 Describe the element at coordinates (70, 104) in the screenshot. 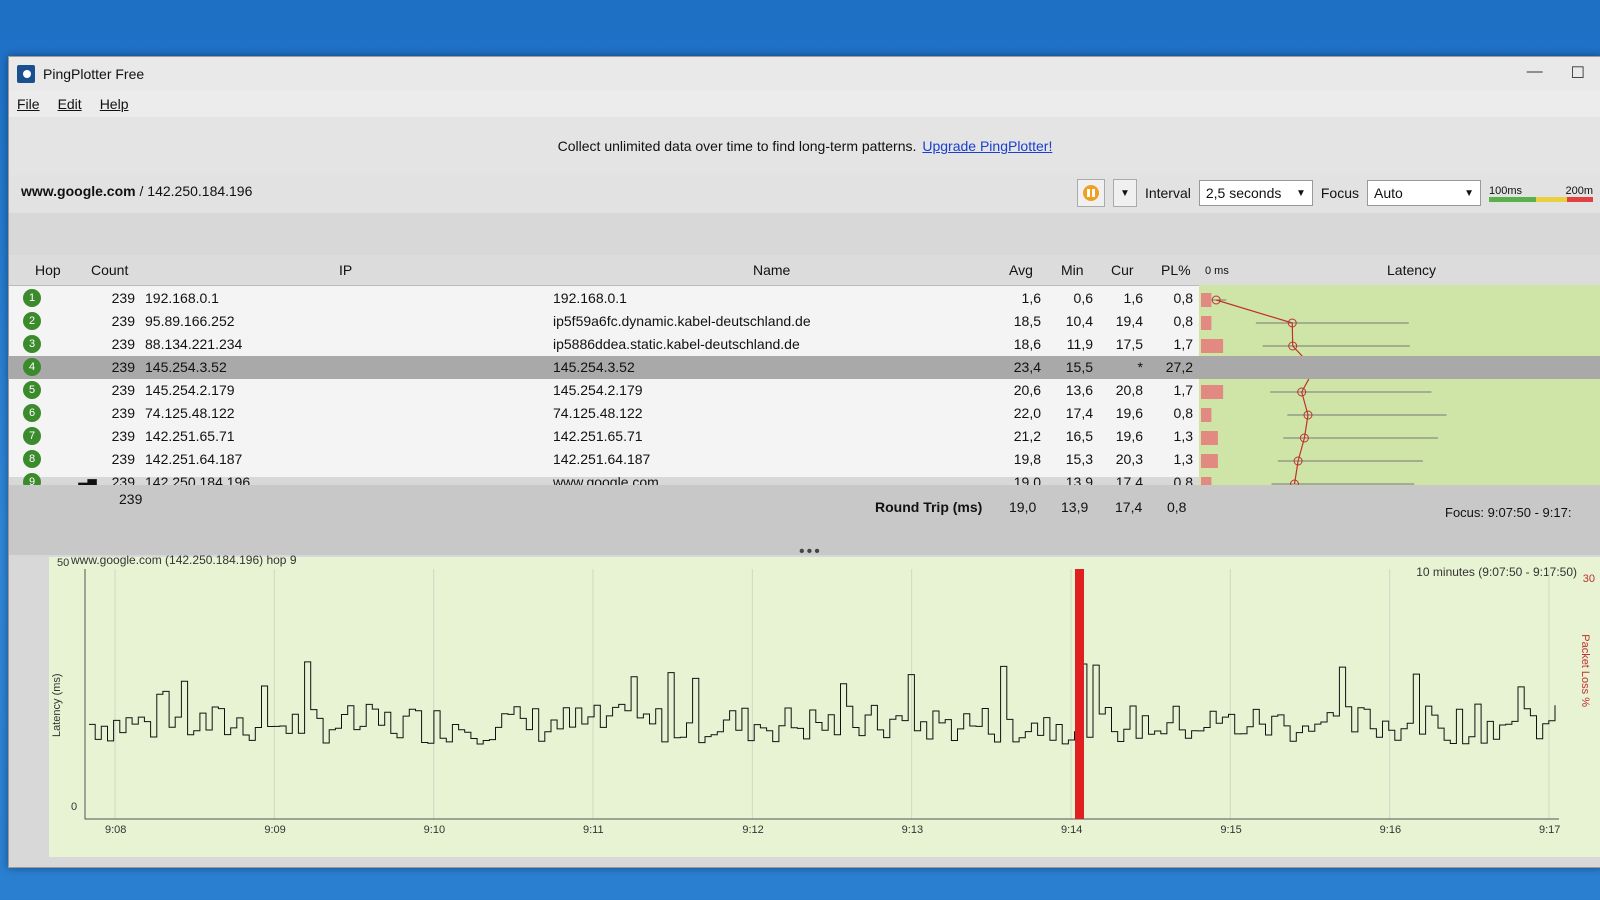

I see `menu-edit: Edit` at that location.